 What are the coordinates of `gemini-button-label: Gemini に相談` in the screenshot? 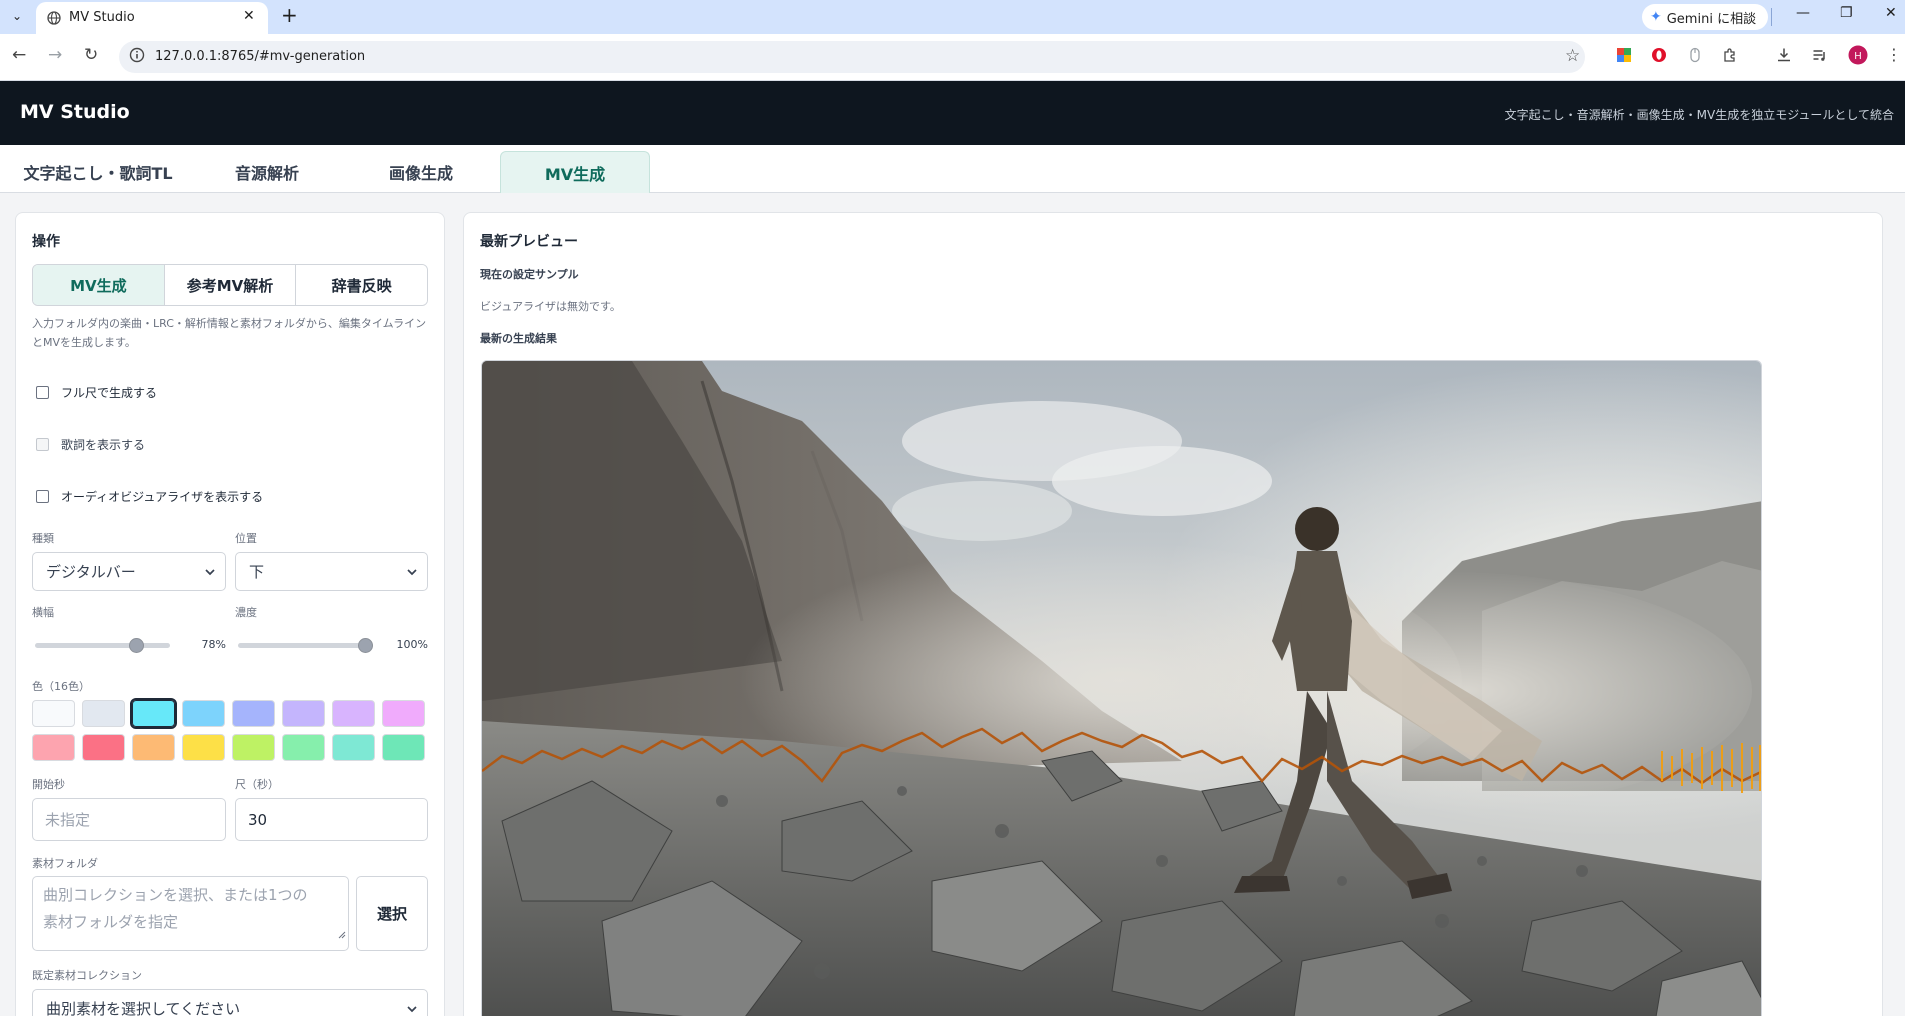 It's located at (1711, 19).